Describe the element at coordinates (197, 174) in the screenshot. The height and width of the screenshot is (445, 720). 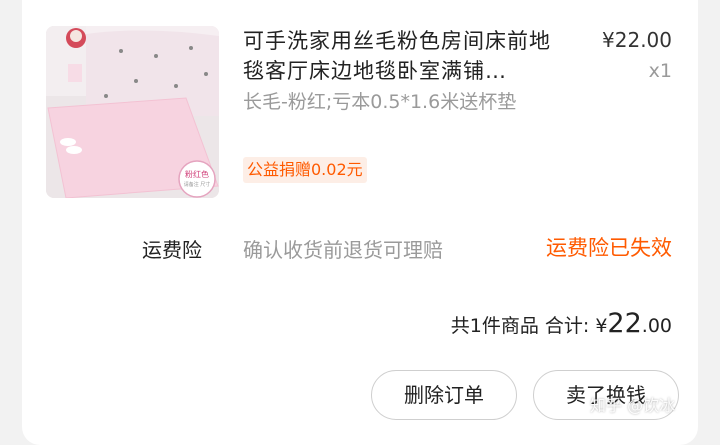
I see `image-tag: 粉红色` at that location.